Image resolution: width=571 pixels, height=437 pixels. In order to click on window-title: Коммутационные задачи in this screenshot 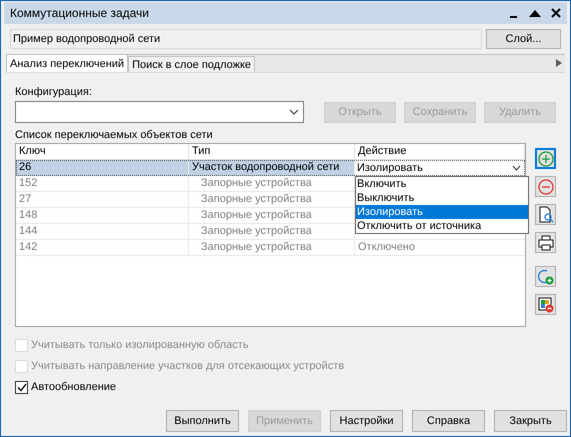, I will do `click(80, 13)`.